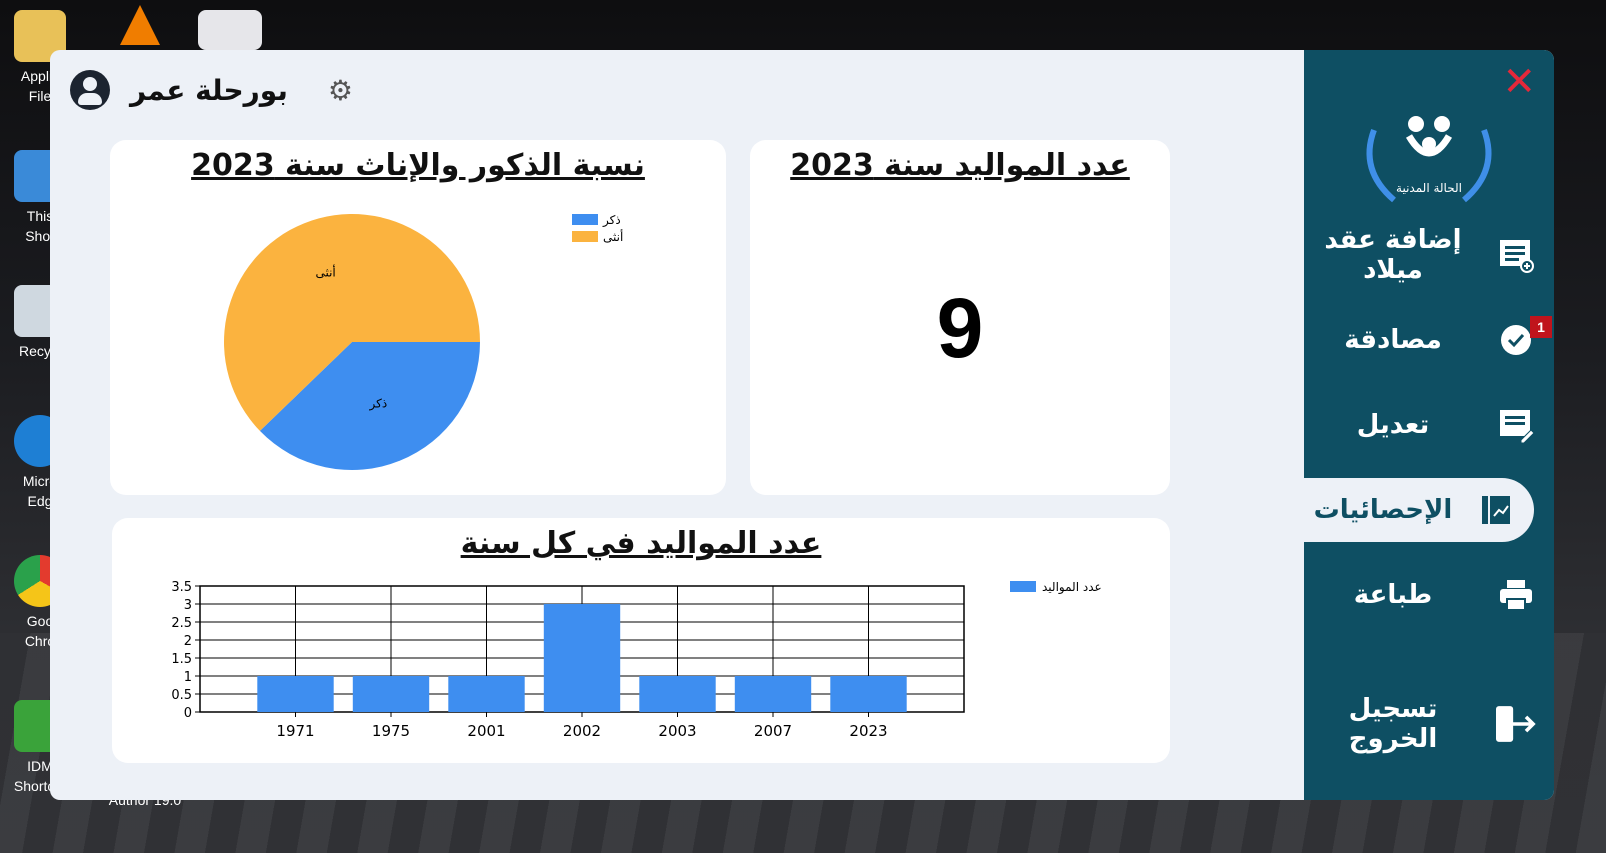 The image size is (1606, 853). I want to click on y-tick-label: 2.5, so click(181, 623).